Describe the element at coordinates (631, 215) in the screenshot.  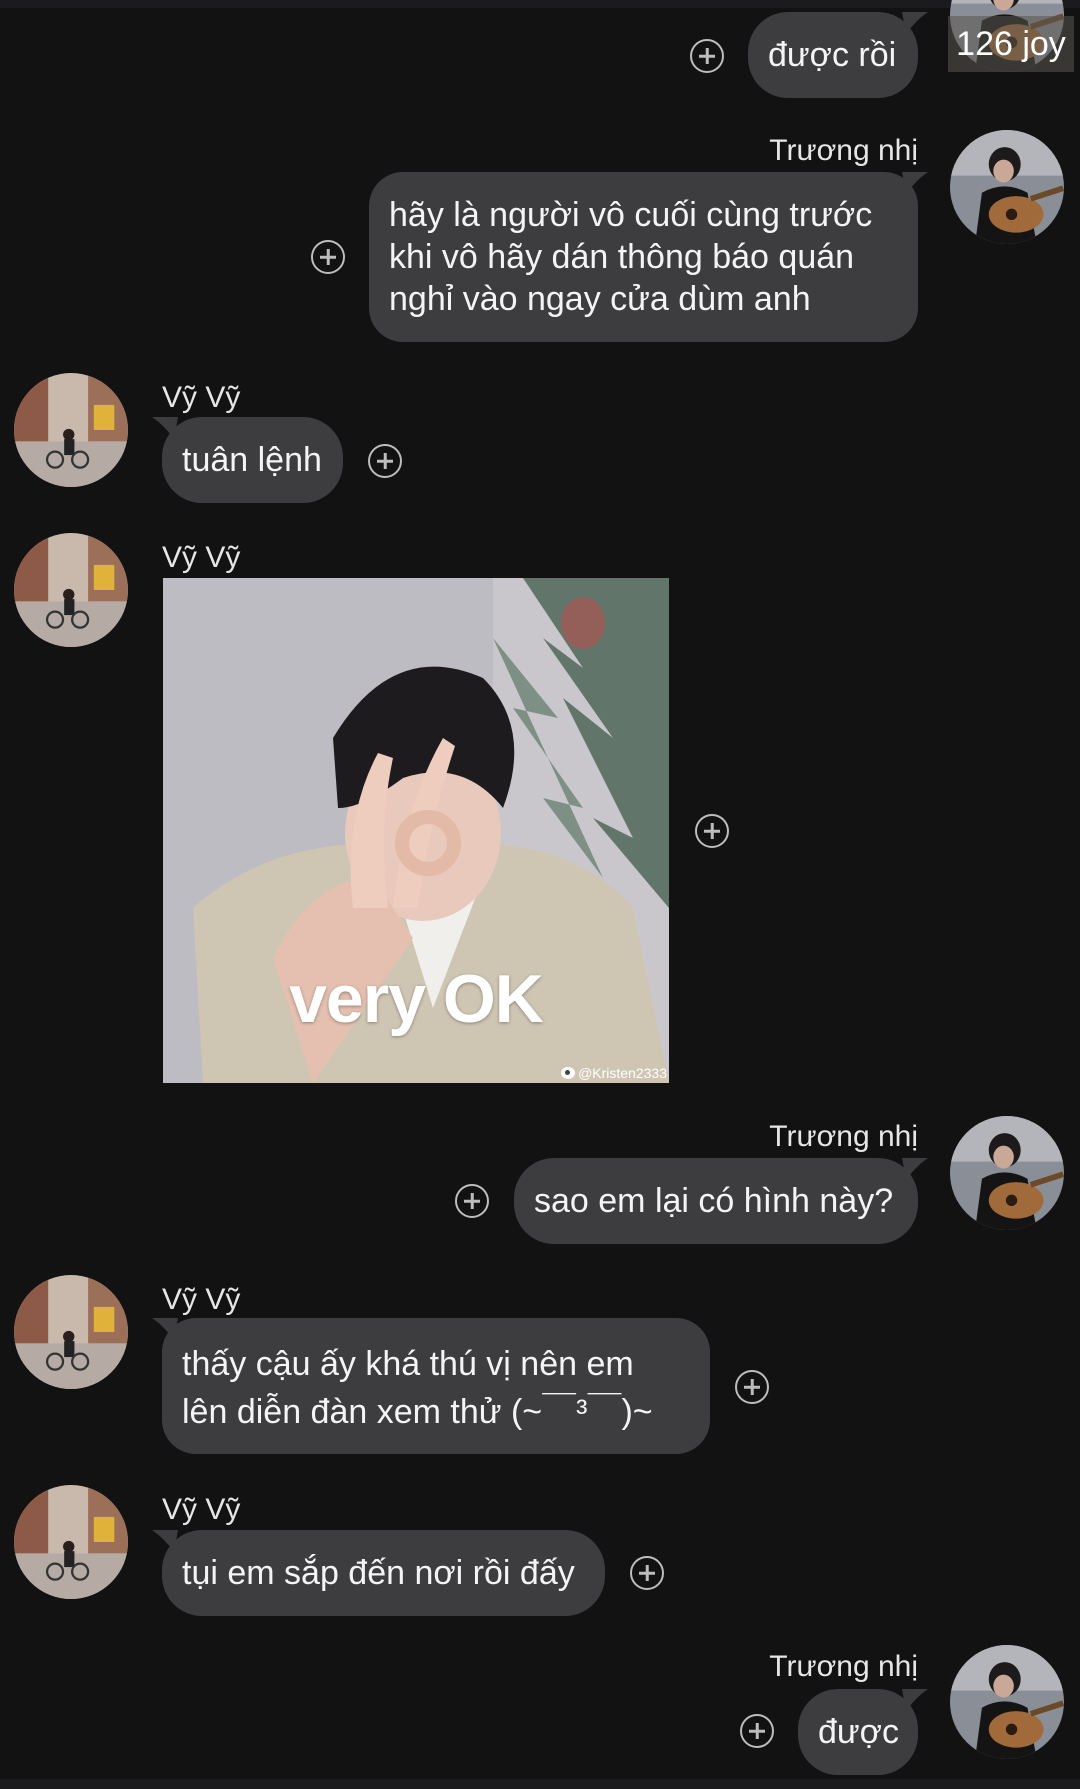
I see `message-text-line: hãy là người vô cuối cùng trước` at that location.